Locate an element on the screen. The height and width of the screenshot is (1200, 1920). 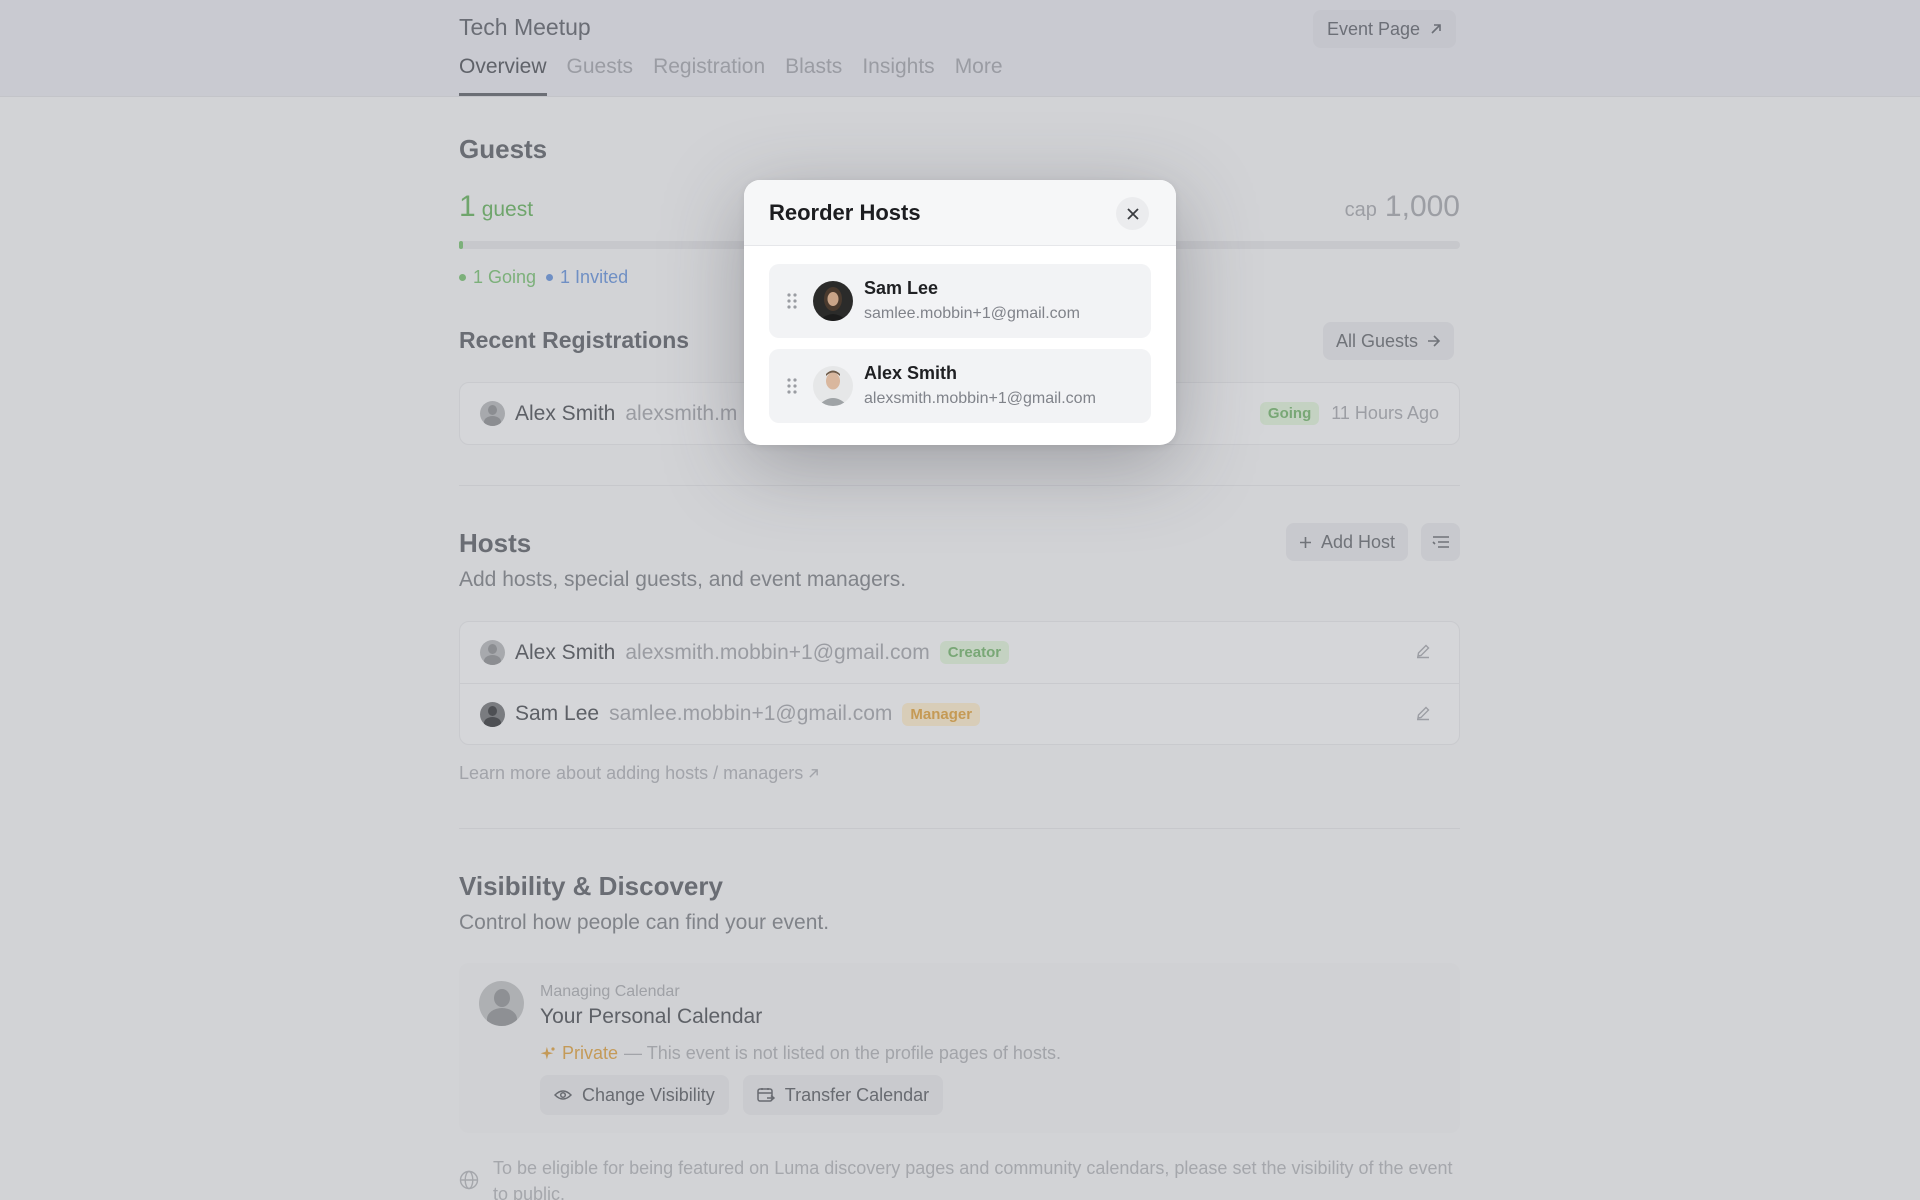
invited-label: 1 Invited is located at coordinates (594, 277).